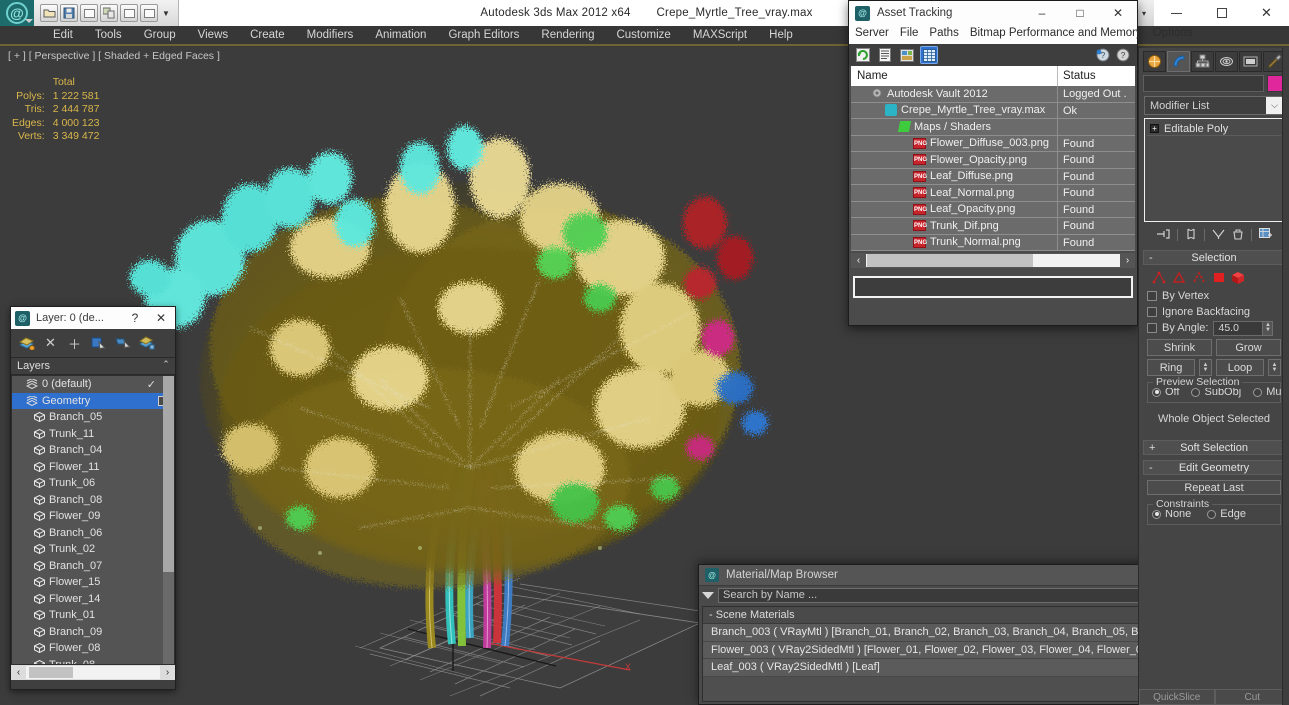 This screenshot has height=705, width=1289. Describe the element at coordinates (1173, 33) in the screenshot. I see `asset-menu-options: Options` at that location.